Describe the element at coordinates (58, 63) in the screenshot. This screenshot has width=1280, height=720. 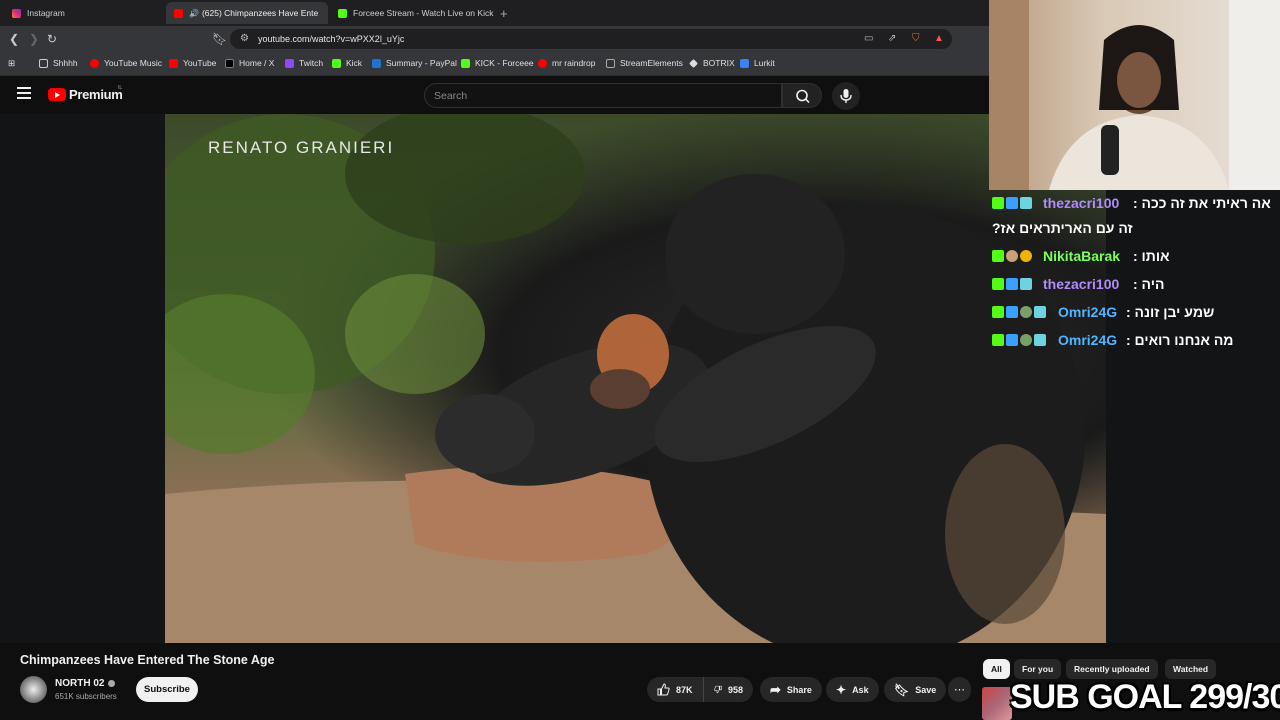
I see `bookmark-shhhh: Shhhh` at that location.